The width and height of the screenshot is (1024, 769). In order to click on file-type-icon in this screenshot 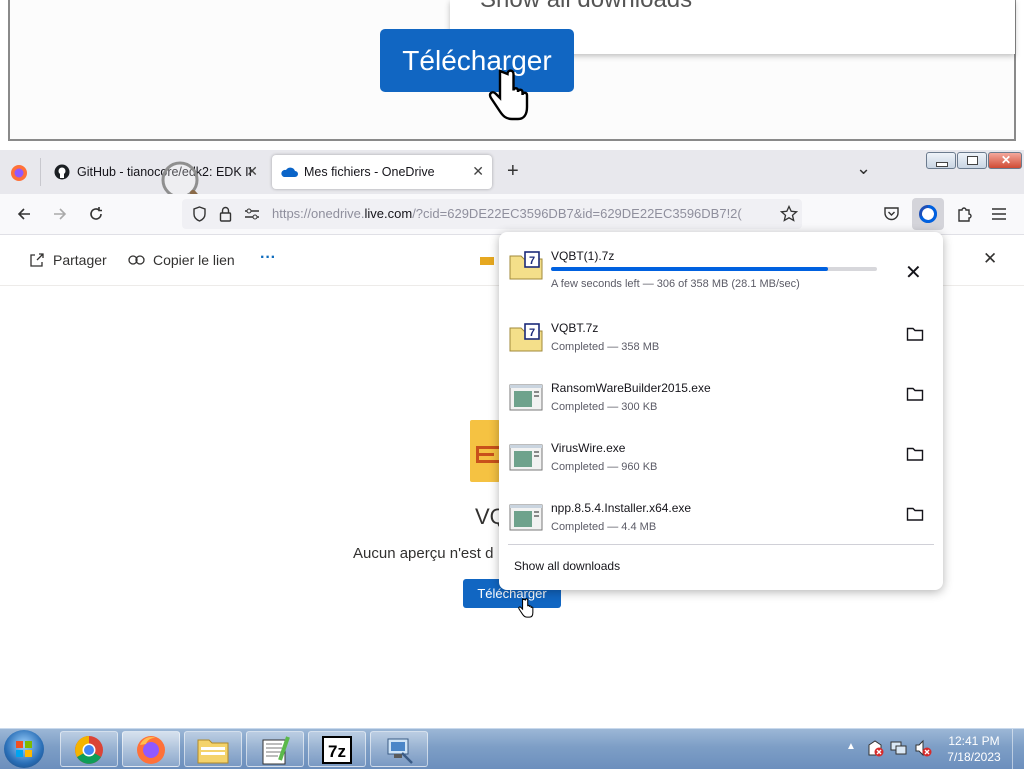, I will do `click(485, 451)`.